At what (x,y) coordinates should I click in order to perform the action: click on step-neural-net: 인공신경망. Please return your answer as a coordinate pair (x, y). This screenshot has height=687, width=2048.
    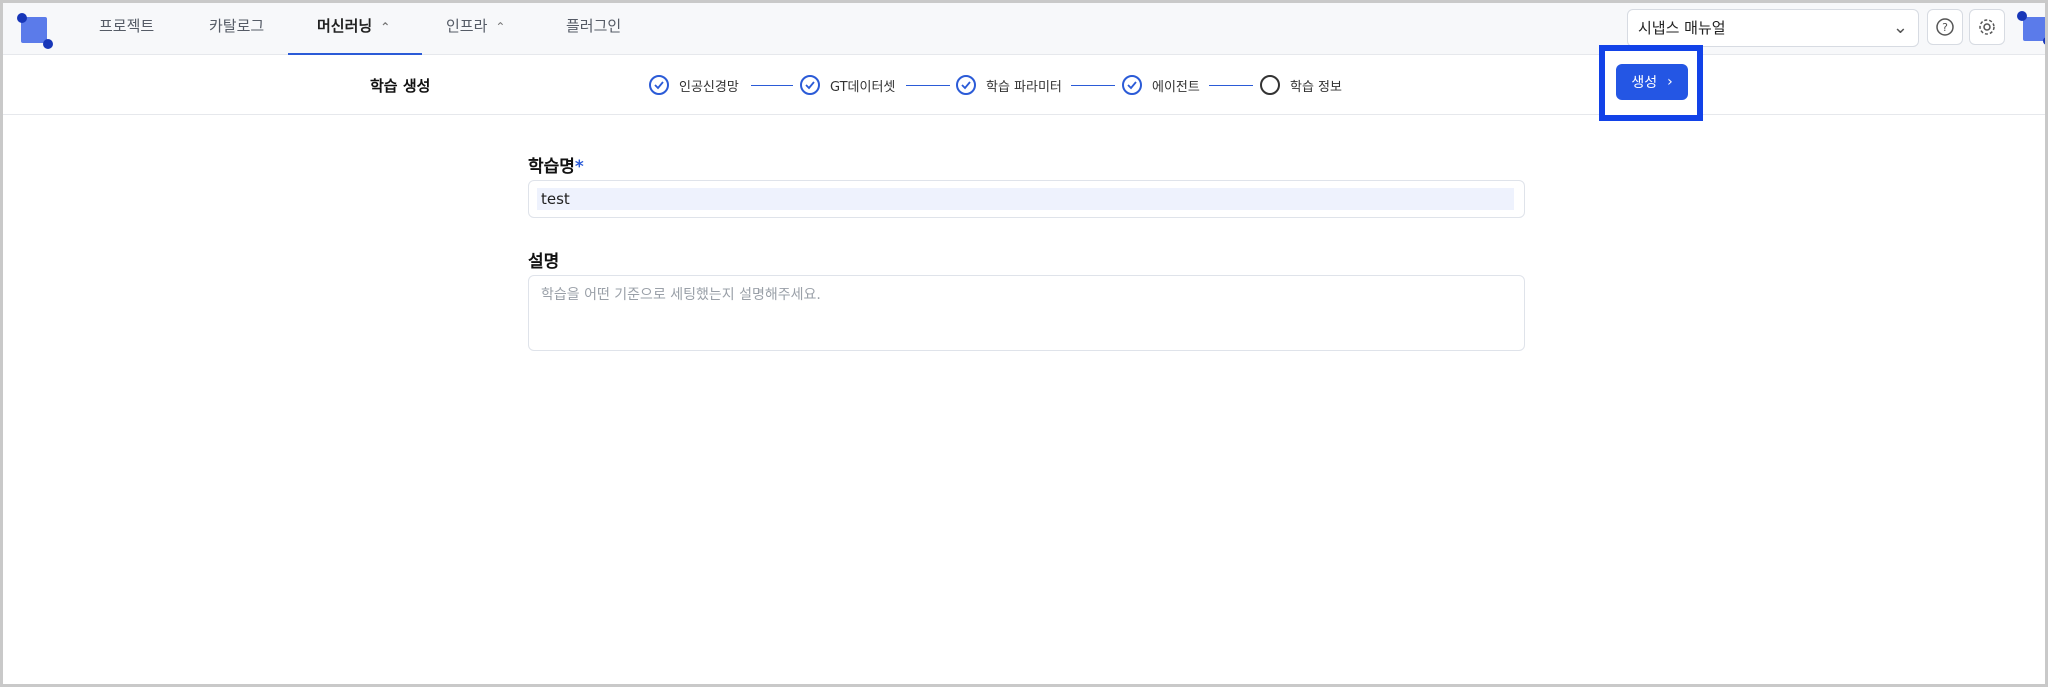
    Looking at the image, I should click on (694, 85).